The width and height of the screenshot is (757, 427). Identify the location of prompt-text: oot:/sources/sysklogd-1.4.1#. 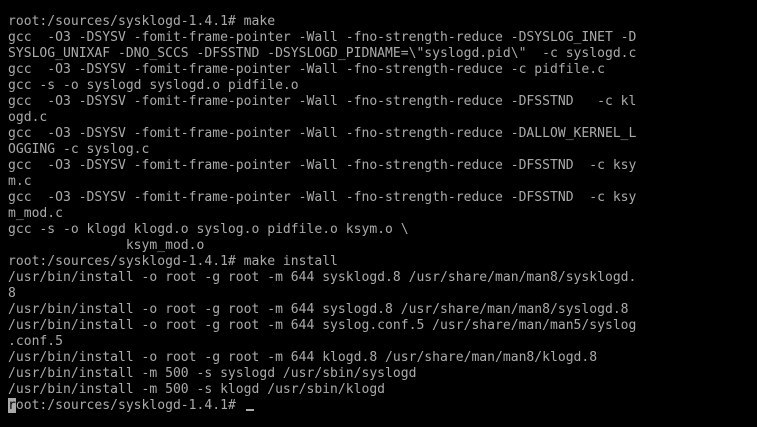
(129, 405).